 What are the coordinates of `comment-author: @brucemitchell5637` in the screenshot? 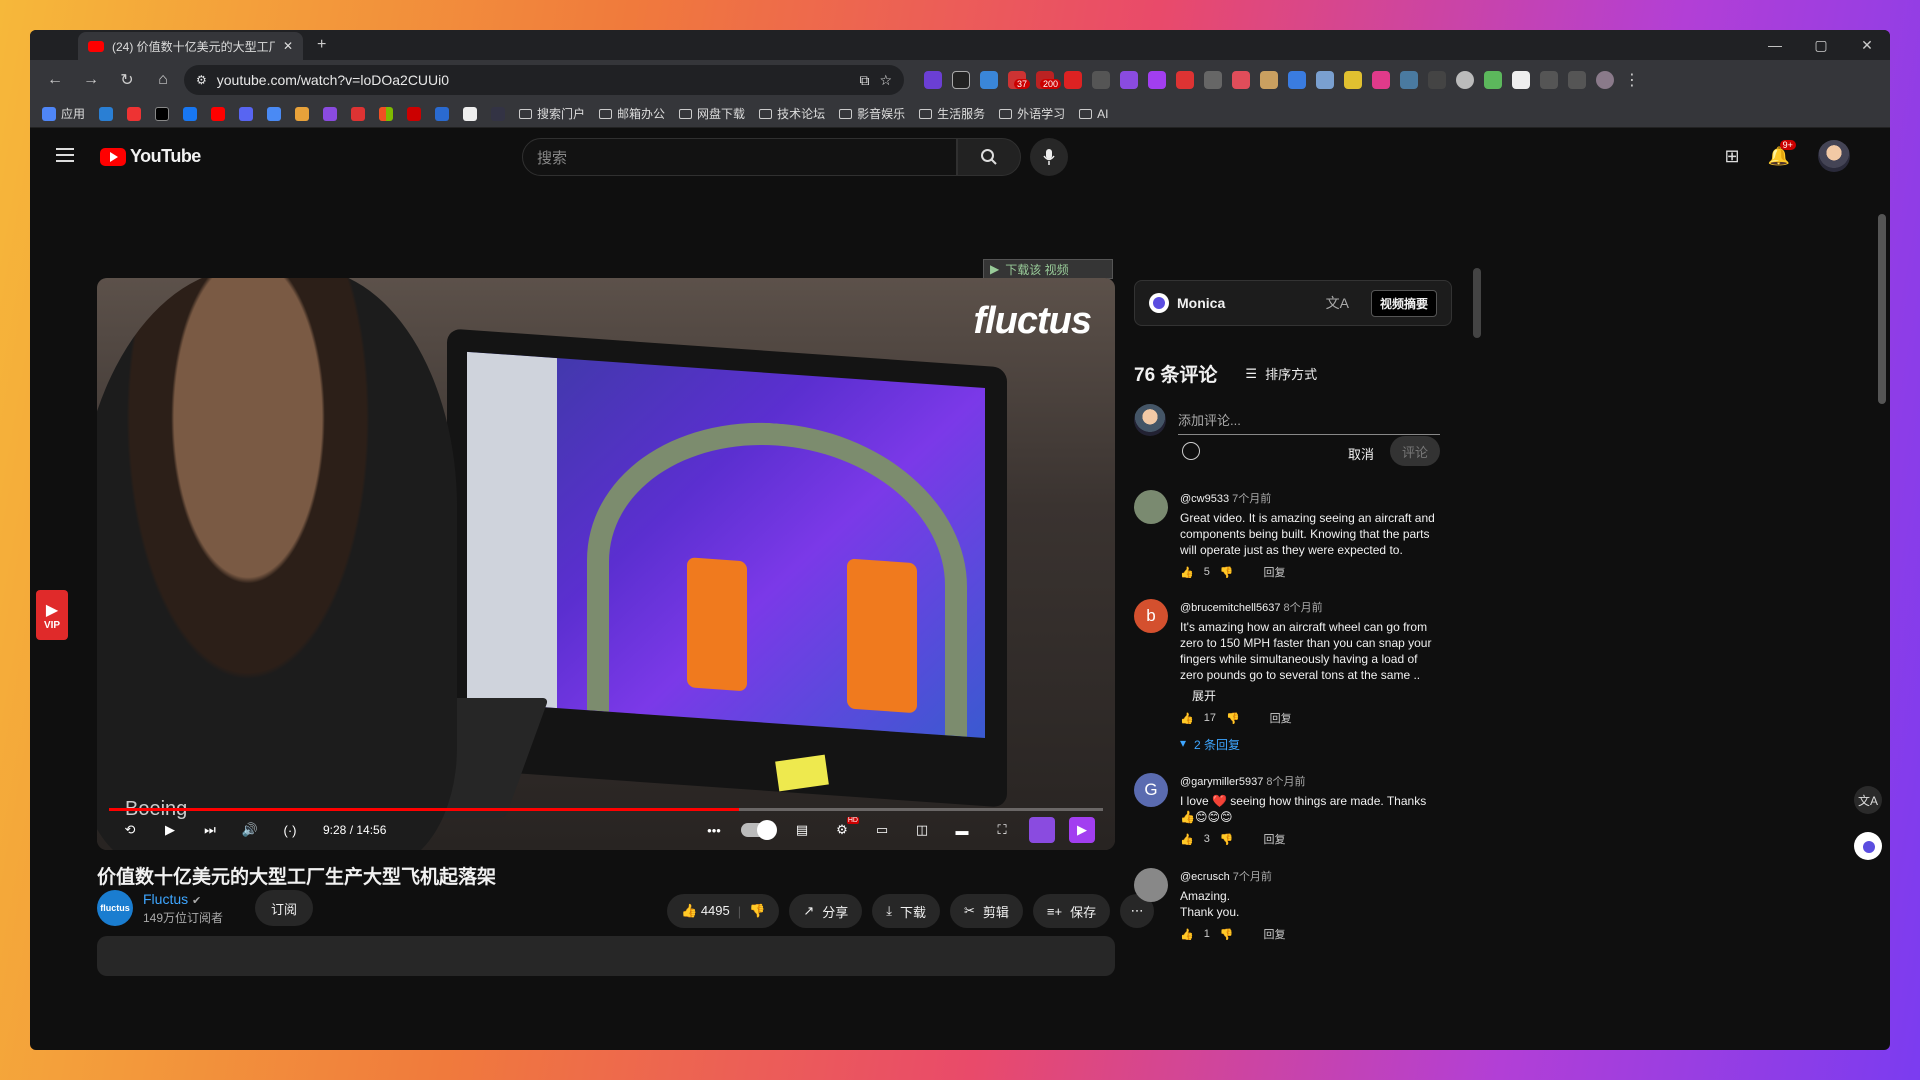 It's located at (1230, 608).